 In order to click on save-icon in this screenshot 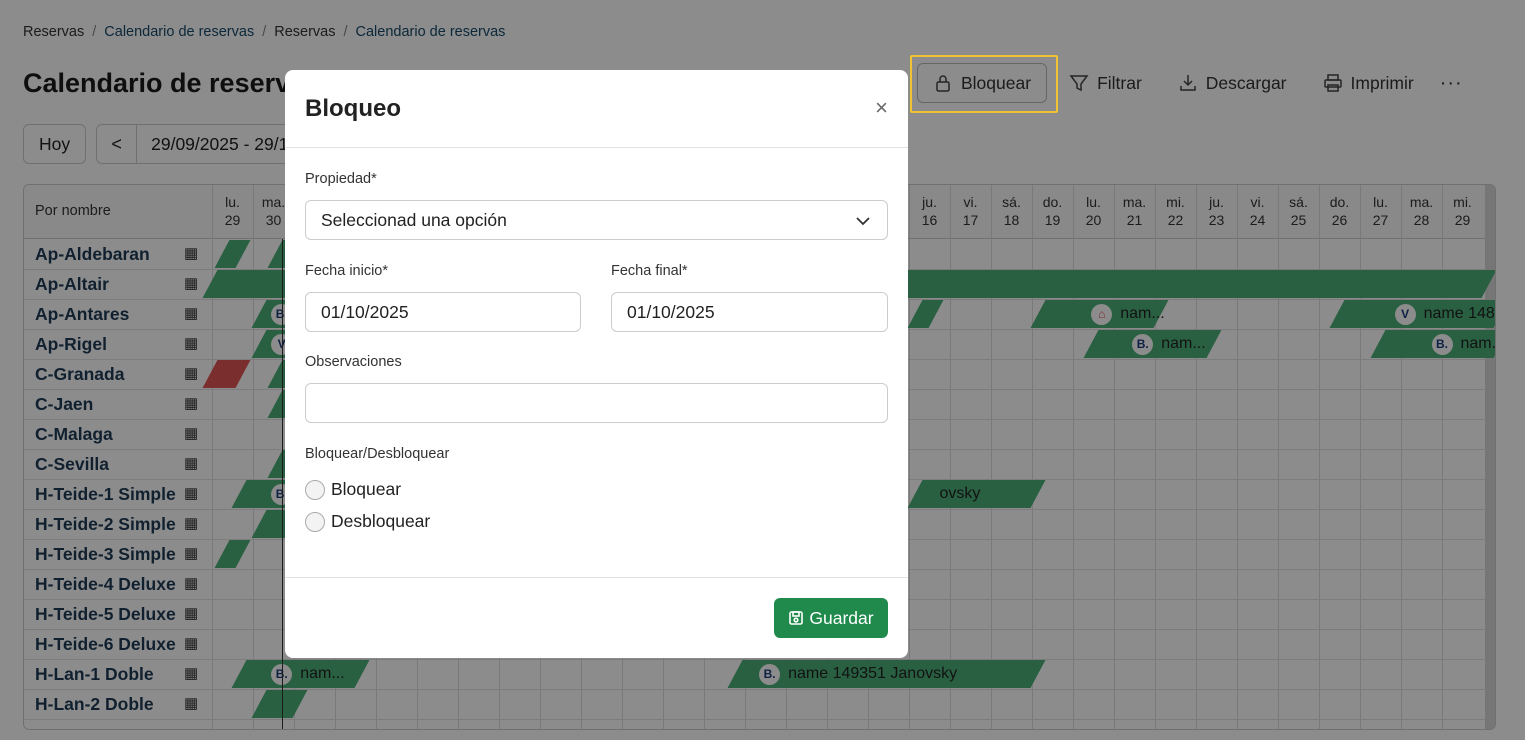, I will do `click(796, 618)`.